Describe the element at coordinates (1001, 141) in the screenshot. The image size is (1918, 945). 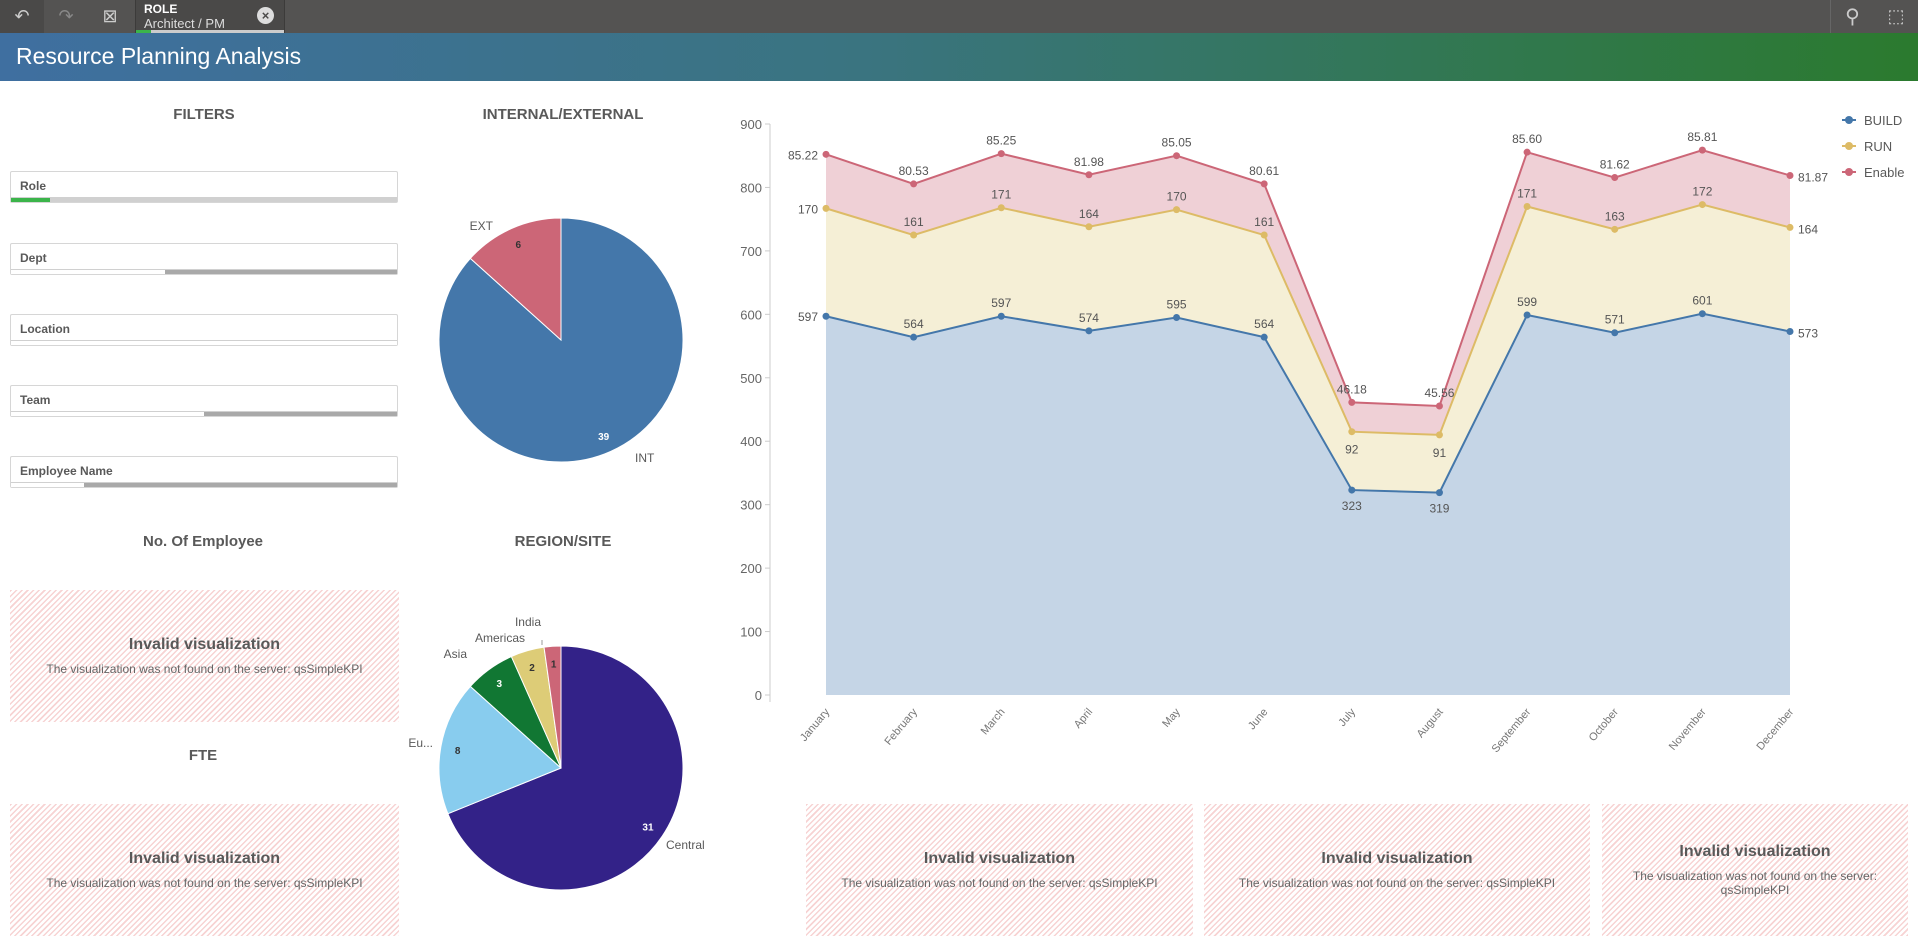
I see `data-label: 85.25` at that location.